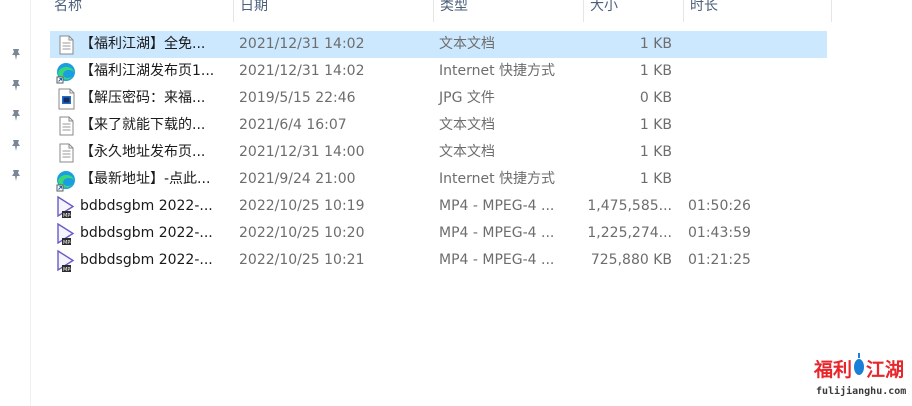 This screenshot has width=912, height=406. Describe the element at coordinates (293, 125) in the screenshot. I see `file-date: 2021/6/4 16:07` at that location.